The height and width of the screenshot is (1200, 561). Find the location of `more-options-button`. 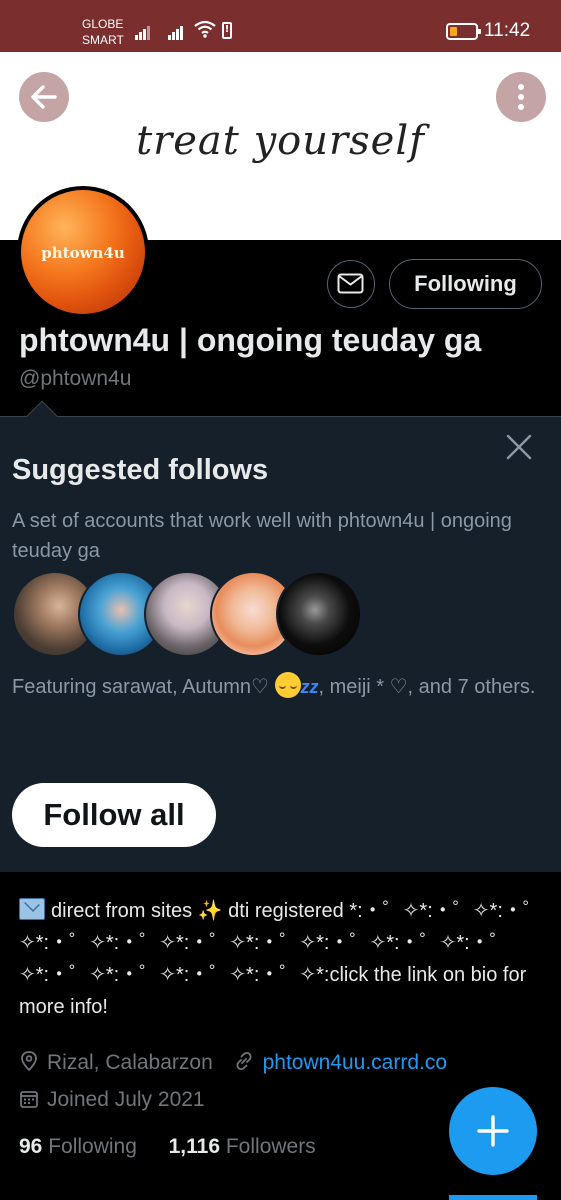

more-options-button is located at coordinates (521, 97).